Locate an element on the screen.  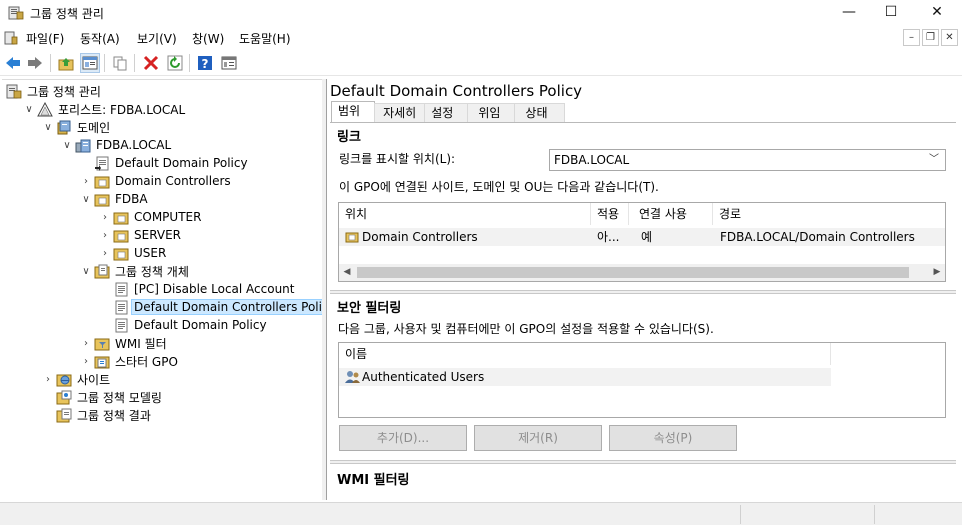
menu-view: 보기(V) is located at coordinates (157, 38).